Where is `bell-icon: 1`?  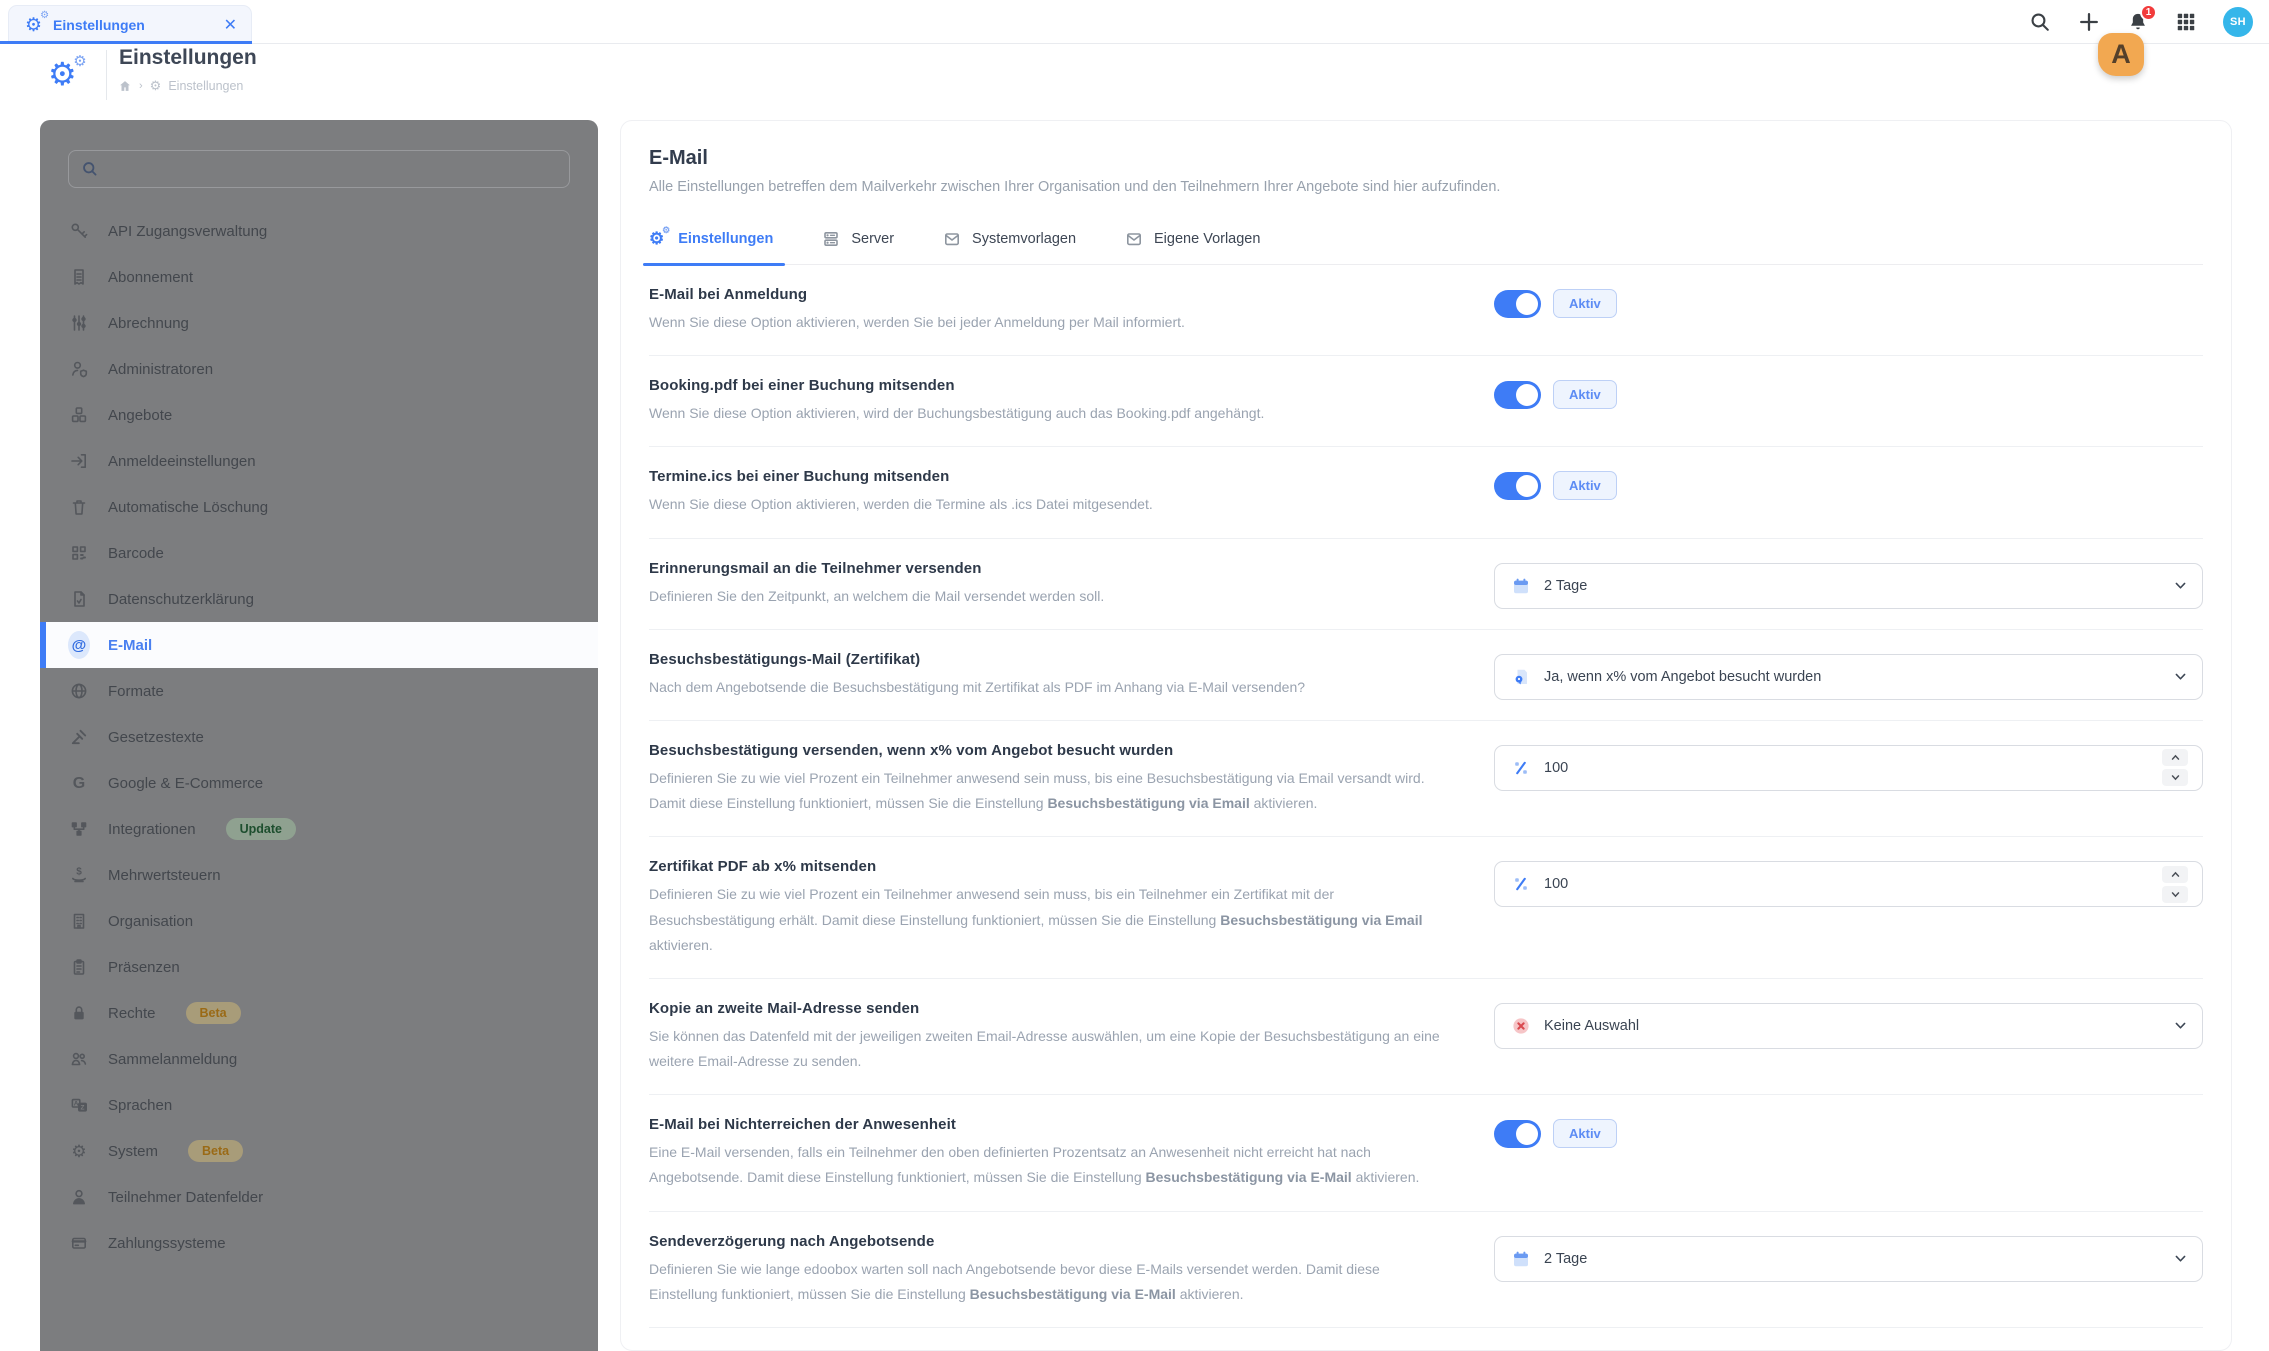
bell-icon: 1 is located at coordinates (2142, 18).